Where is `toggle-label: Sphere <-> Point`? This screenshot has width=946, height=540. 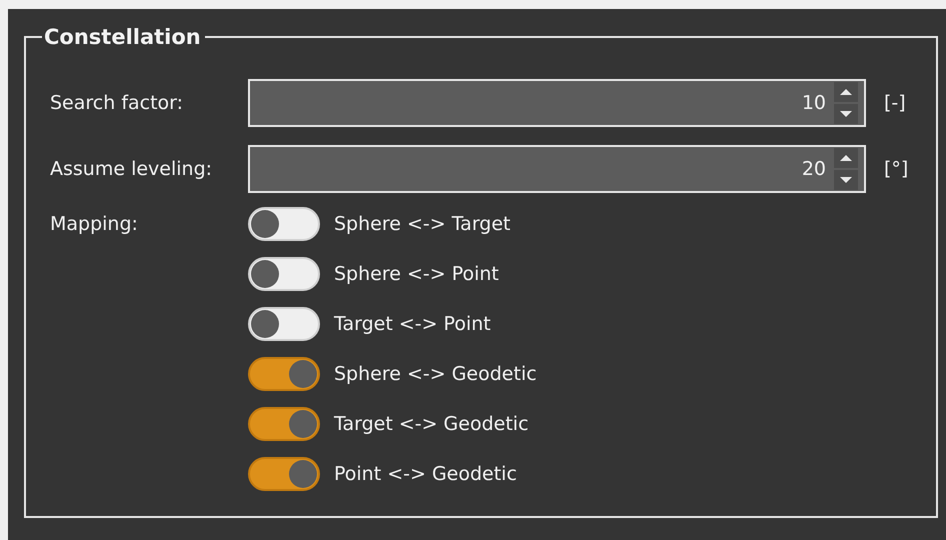
toggle-label: Sphere <-> Point is located at coordinates (416, 274).